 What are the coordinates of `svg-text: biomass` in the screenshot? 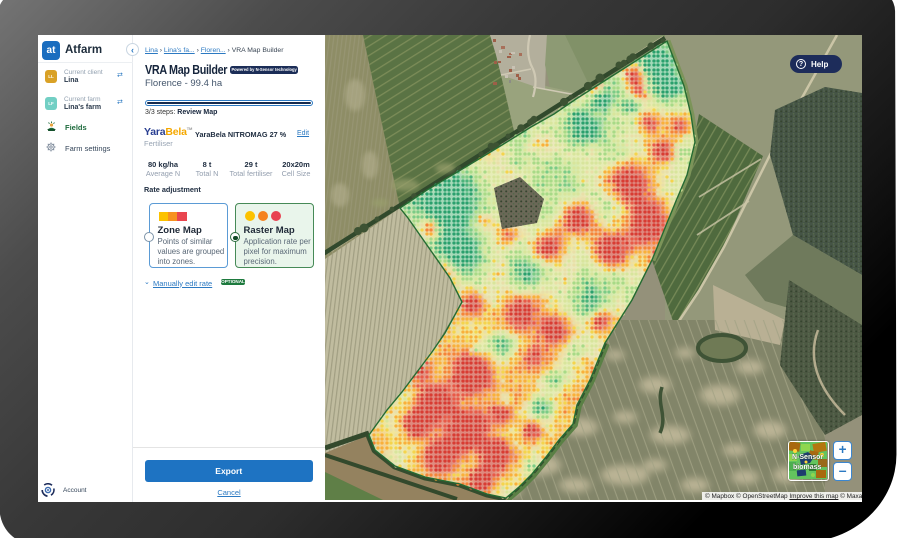 It's located at (807, 467).